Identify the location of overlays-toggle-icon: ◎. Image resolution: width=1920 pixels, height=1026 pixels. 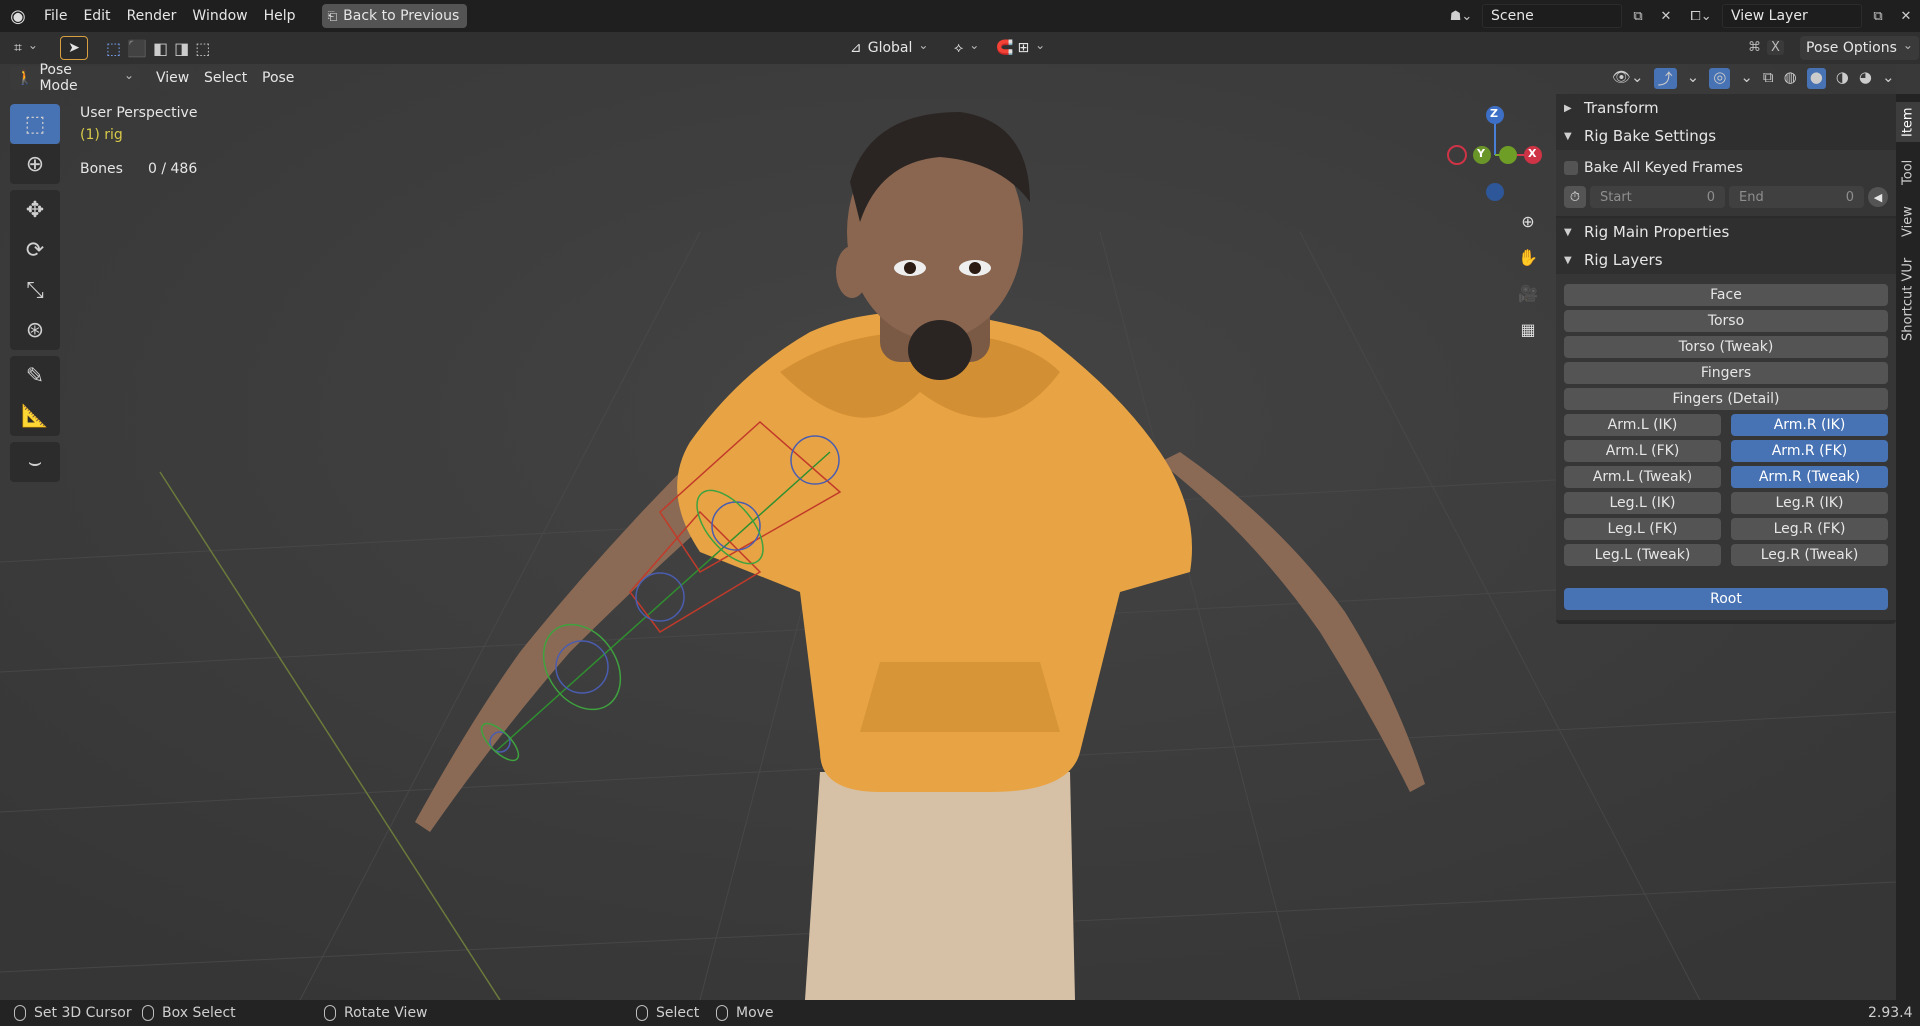
(1720, 78).